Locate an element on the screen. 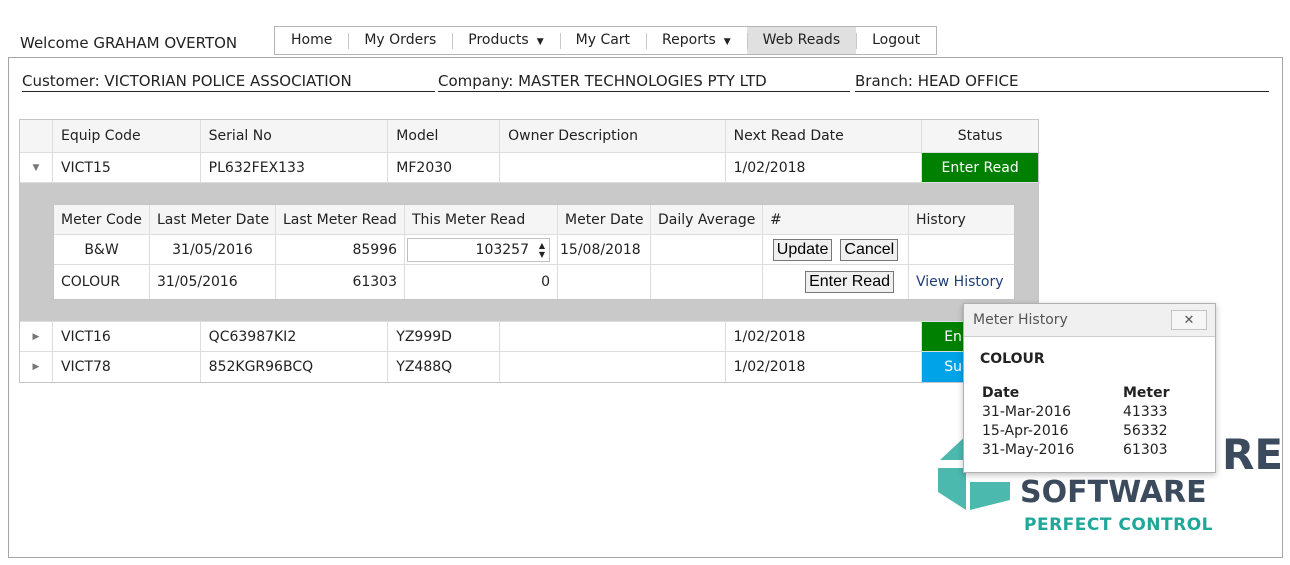 This screenshot has height=565, width=1290. nav-web-reads: Web Reads is located at coordinates (801, 40).